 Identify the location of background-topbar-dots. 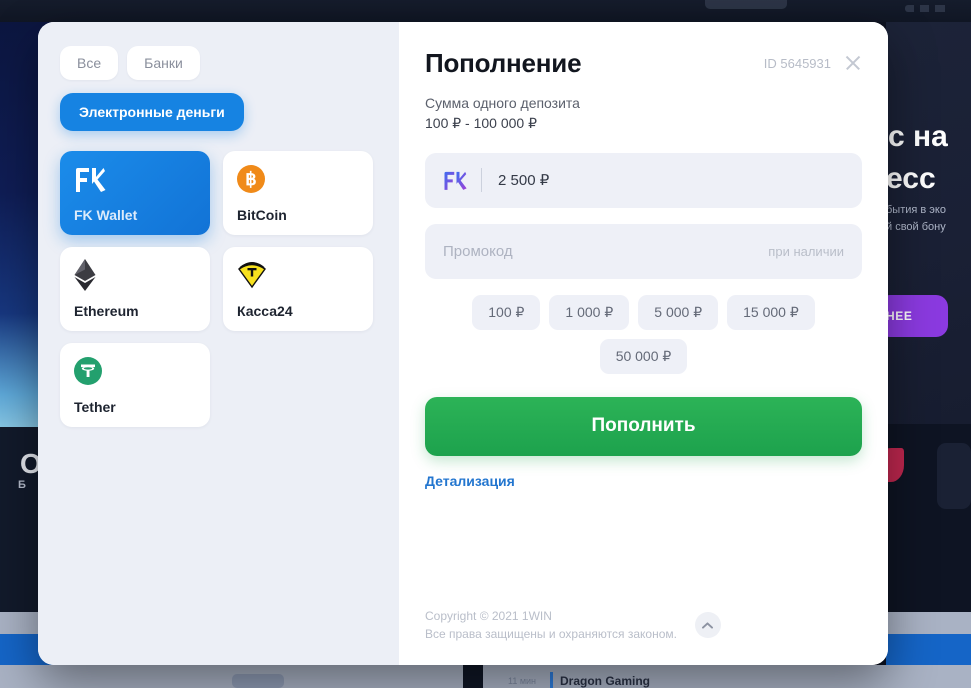
(929, 8).